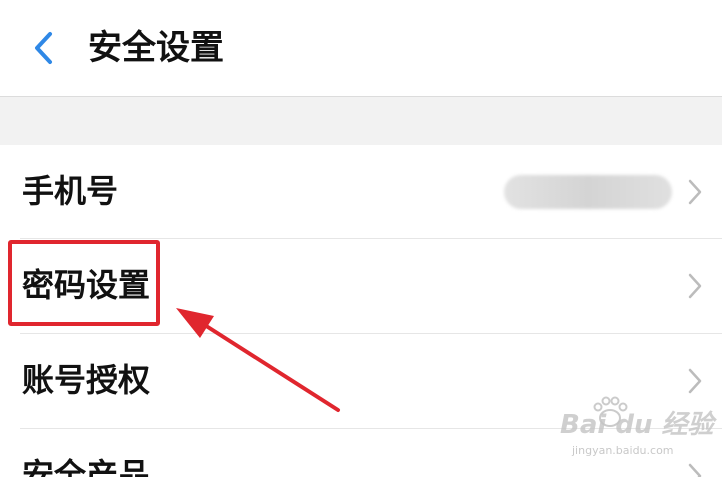  Describe the element at coordinates (623, 450) in the screenshot. I see `watermark-url: jingyan.baidu.com` at that location.